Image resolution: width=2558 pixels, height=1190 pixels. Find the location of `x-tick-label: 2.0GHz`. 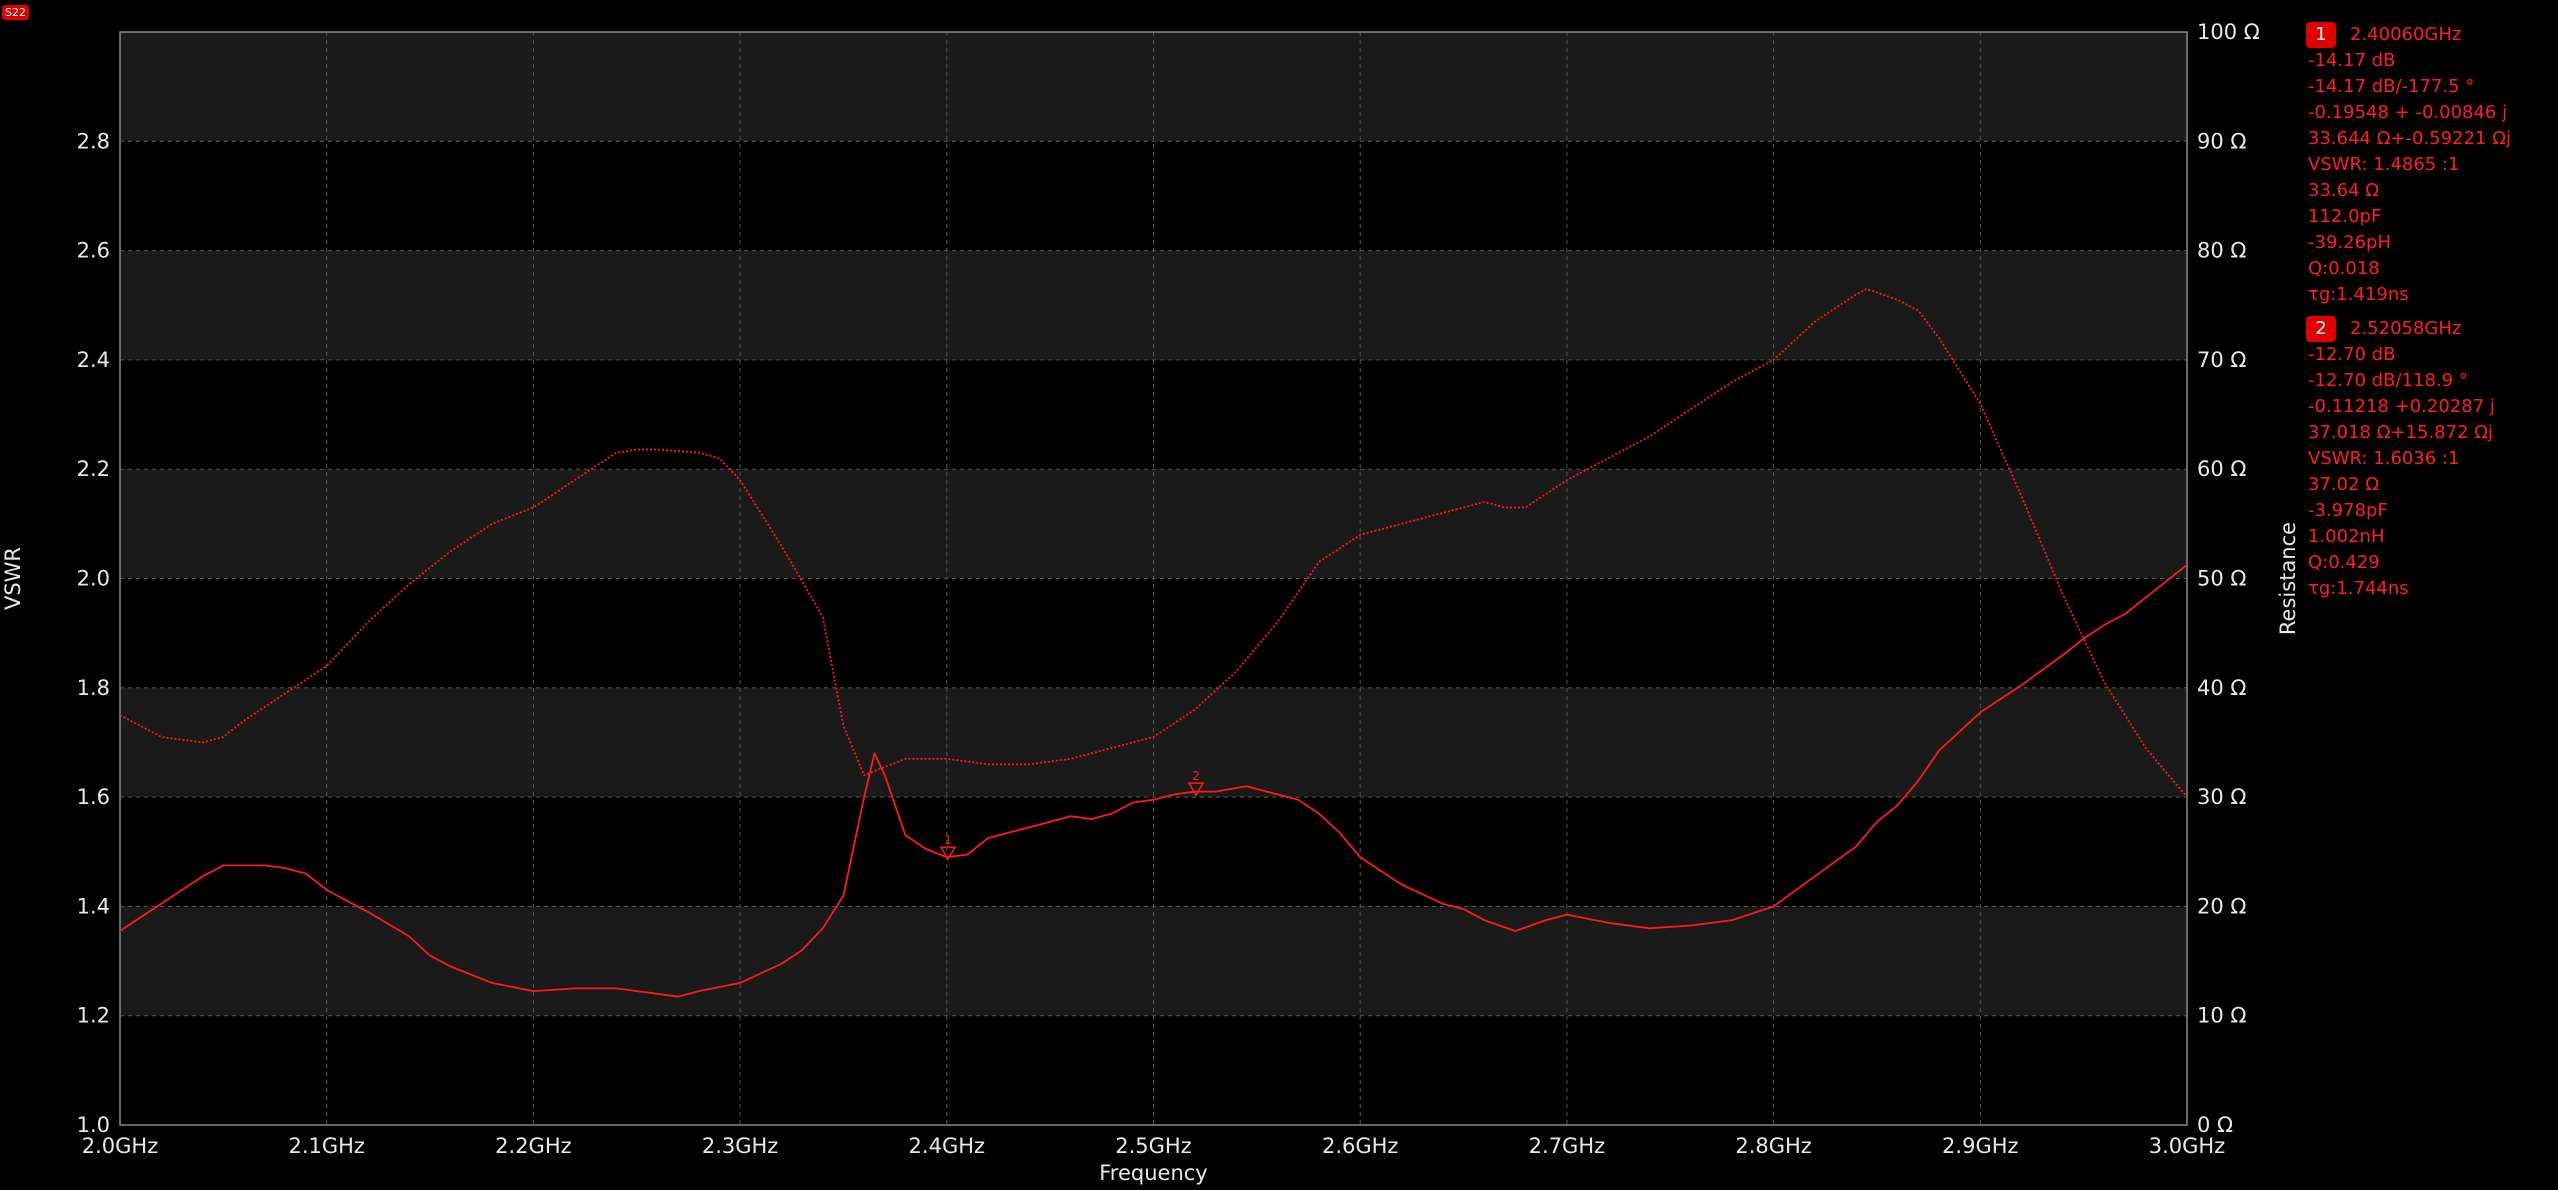

x-tick-label: 2.0GHz is located at coordinates (120, 1146).